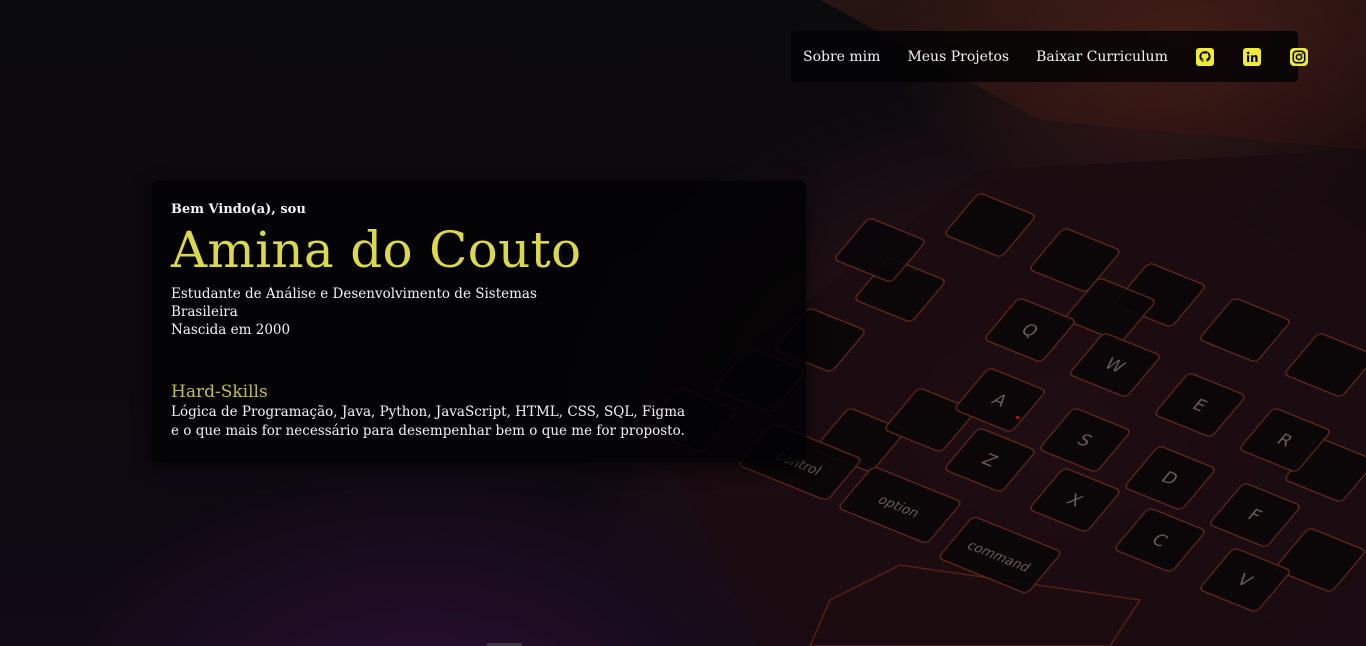  Describe the element at coordinates (204, 312) in the screenshot. I see `info-nationality: Brasileira` at that location.